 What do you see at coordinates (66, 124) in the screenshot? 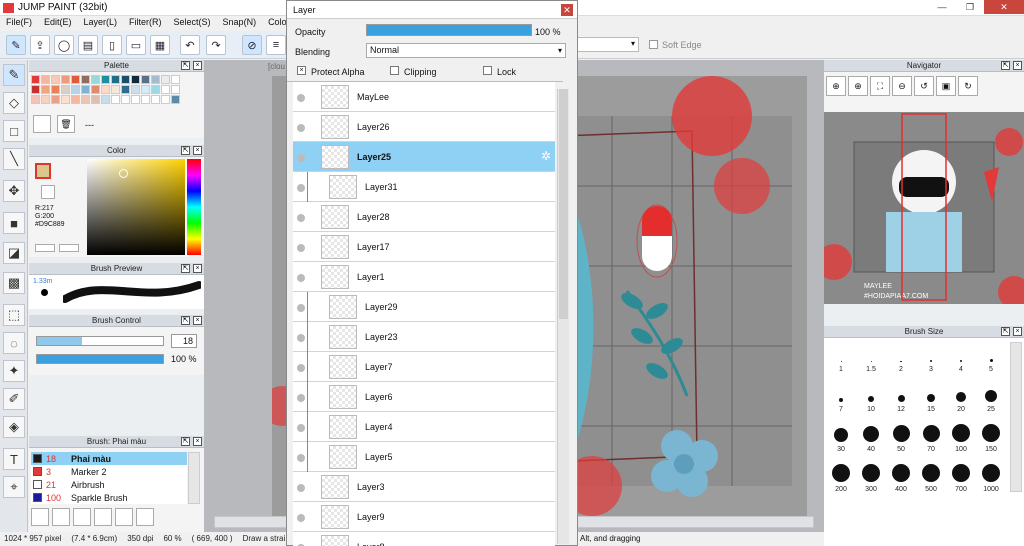
I see `trash-icon: 🗑` at bounding box center [66, 124].